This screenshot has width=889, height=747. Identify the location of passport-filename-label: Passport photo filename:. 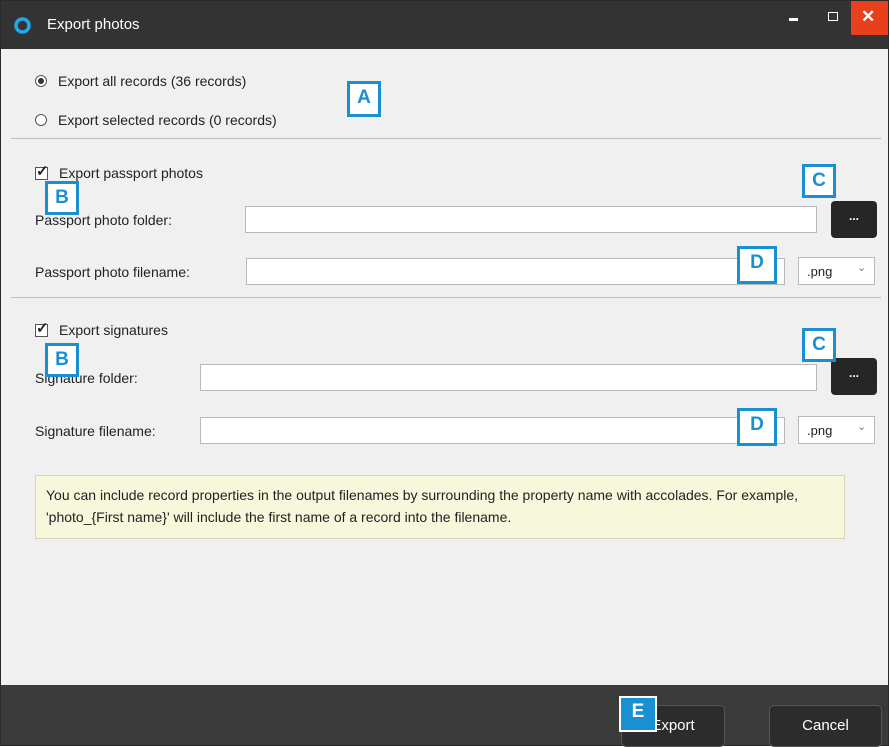
(112, 272).